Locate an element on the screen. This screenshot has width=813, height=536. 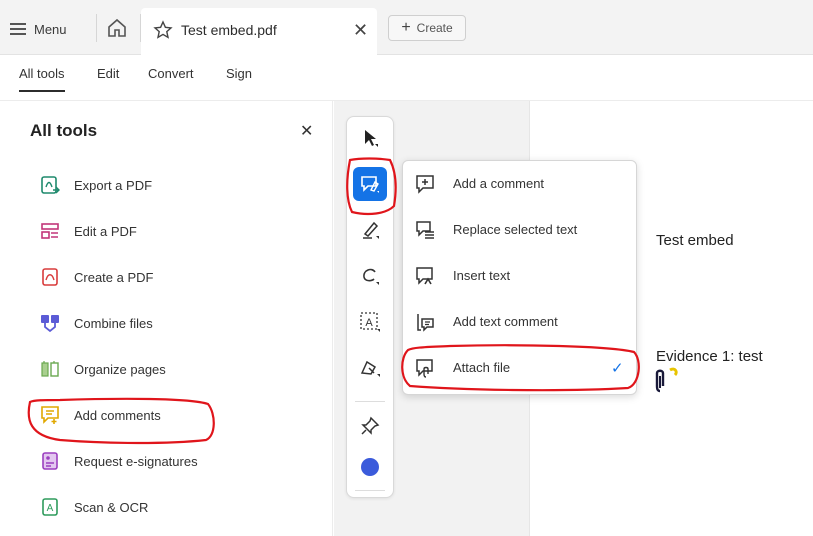
tool-export-pdf: Export a PDF is located at coordinates (96, 185).